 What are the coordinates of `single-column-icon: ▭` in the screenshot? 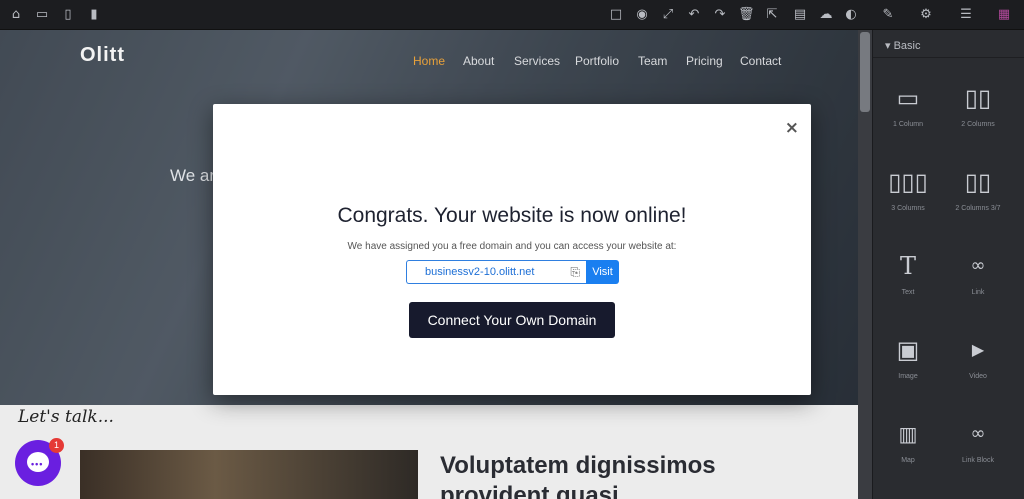 It's located at (908, 98).